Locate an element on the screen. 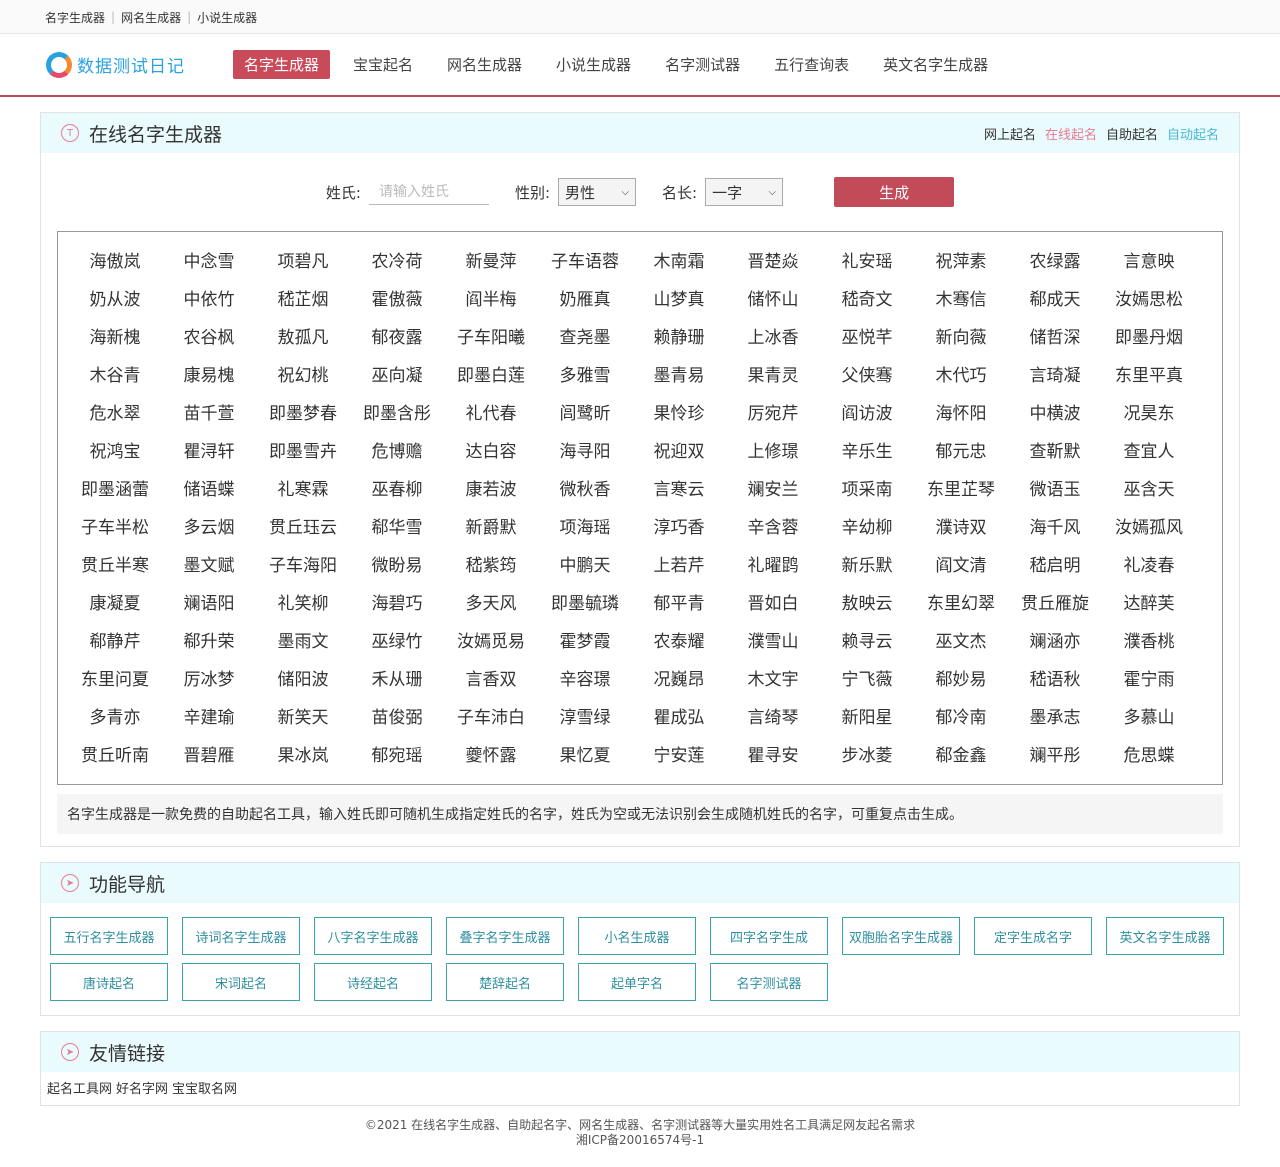  friend-link: 宝宝取名网 is located at coordinates (204, 1089).